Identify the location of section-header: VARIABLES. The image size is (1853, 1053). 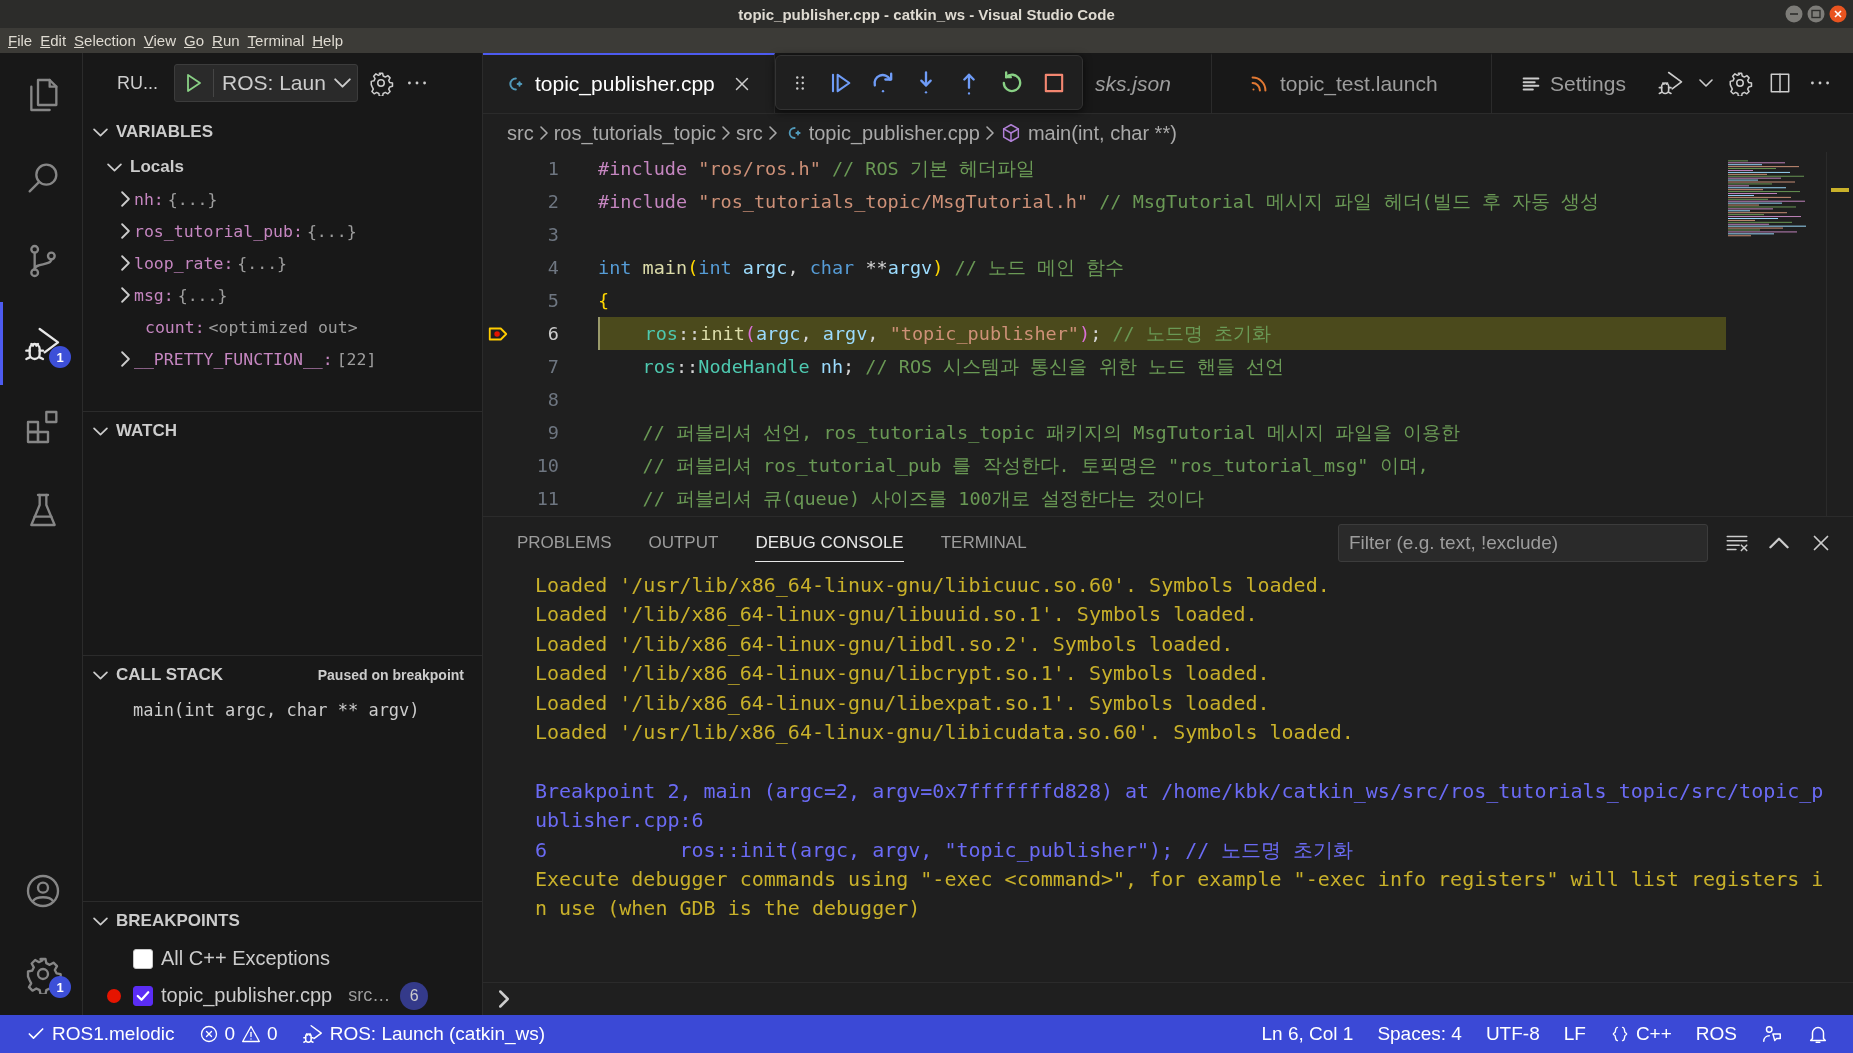
(282, 132).